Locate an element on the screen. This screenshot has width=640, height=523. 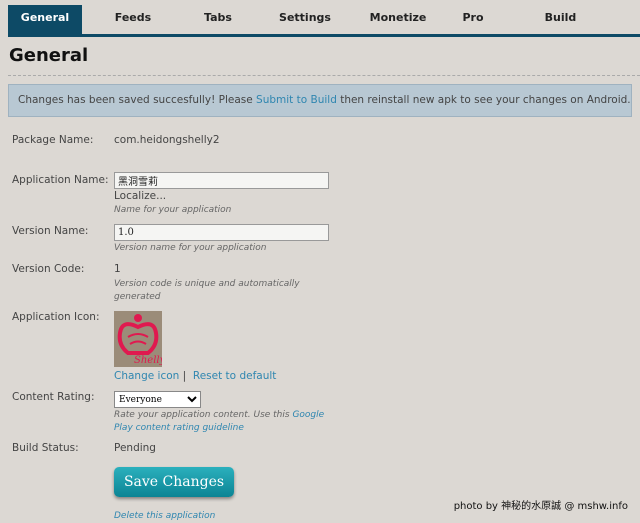
app-name-input is located at coordinates (221, 180).